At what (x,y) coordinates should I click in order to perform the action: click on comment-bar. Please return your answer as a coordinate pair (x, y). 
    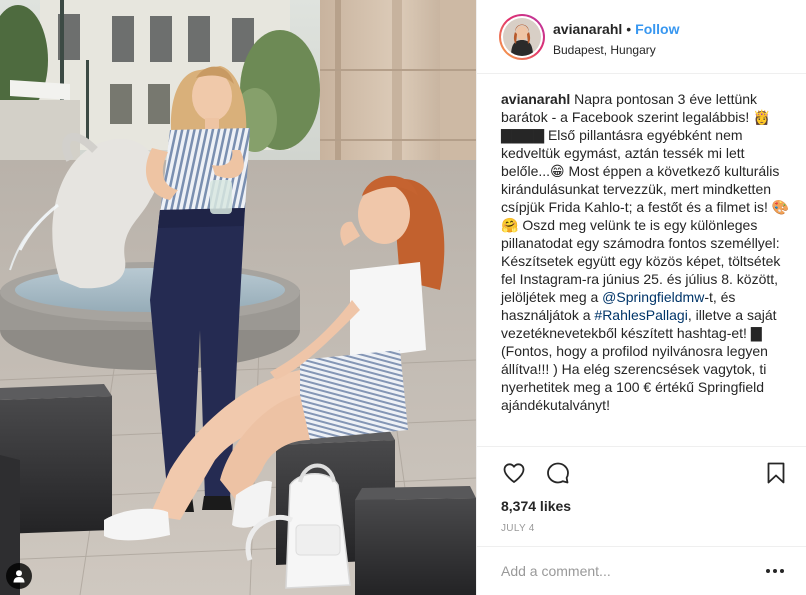
    Looking at the image, I should click on (641, 570).